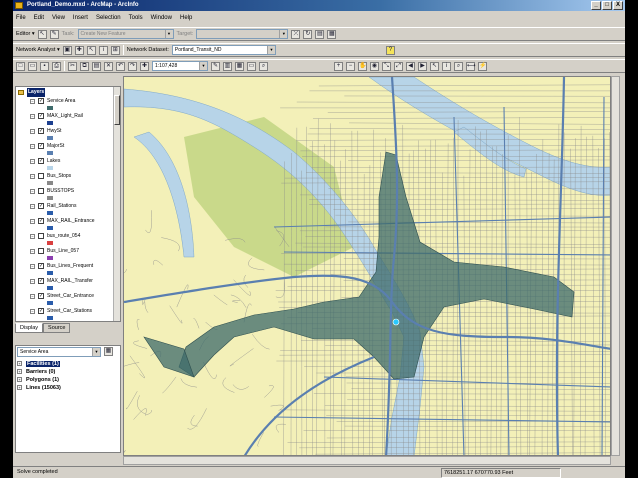 The image size is (638, 478). What do you see at coordinates (103, 50) in the screenshot?
I see `network-identify-icon: i` at bounding box center [103, 50].